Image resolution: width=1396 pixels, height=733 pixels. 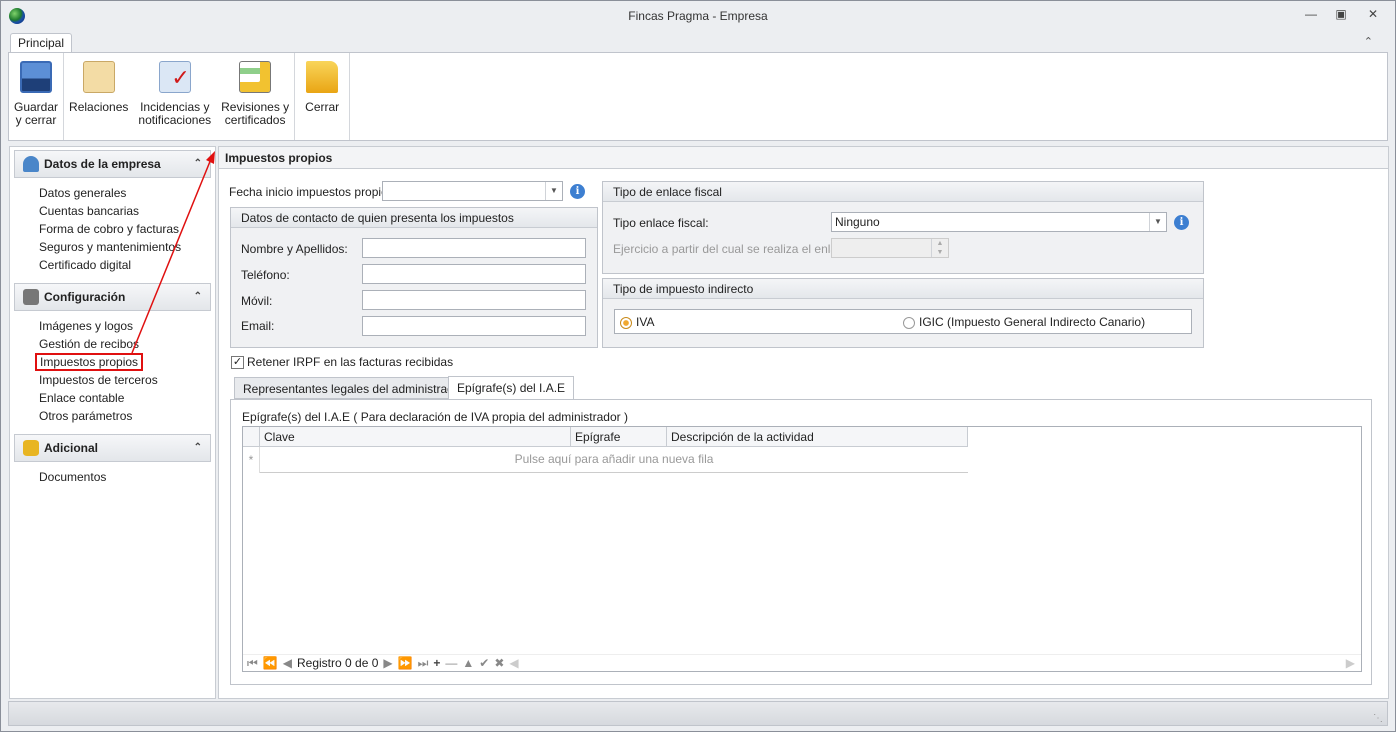 I want to click on status-bar: ⋱, so click(x=698, y=713).